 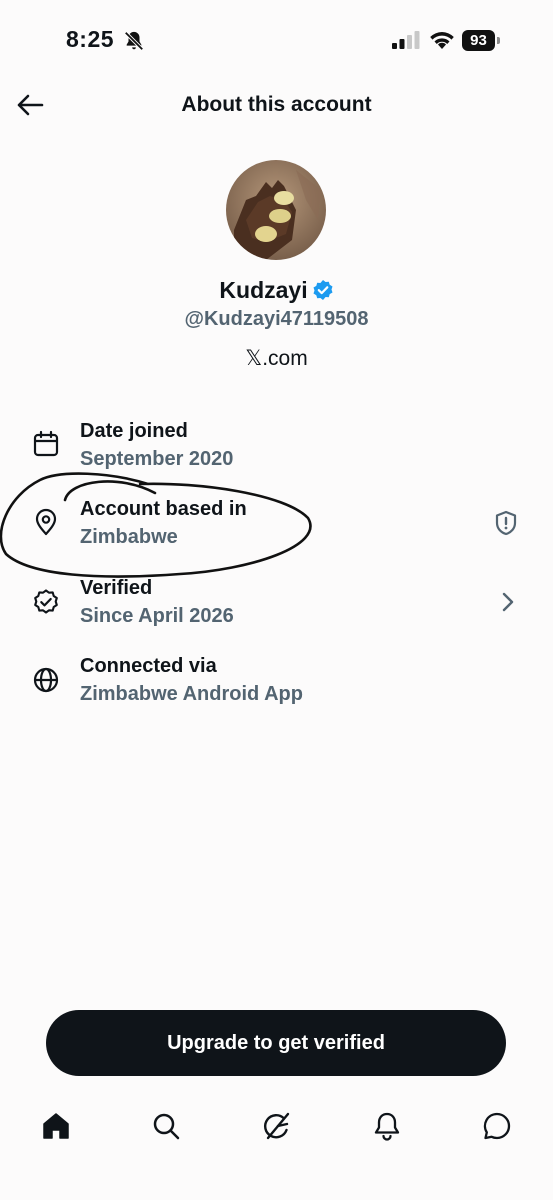 I want to click on verified-check-icon, so click(x=46, y=601).